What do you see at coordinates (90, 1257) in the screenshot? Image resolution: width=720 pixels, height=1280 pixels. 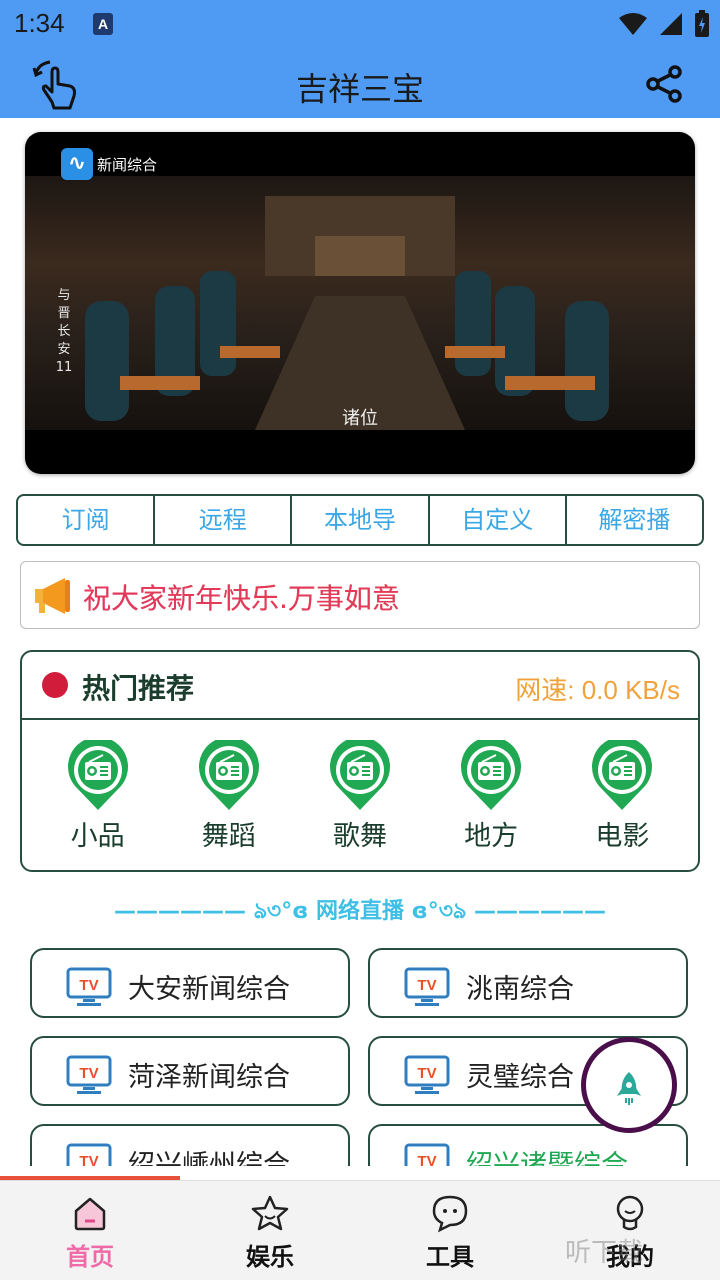 I see `nav-label: 首页` at bounding box center [90, 1257].